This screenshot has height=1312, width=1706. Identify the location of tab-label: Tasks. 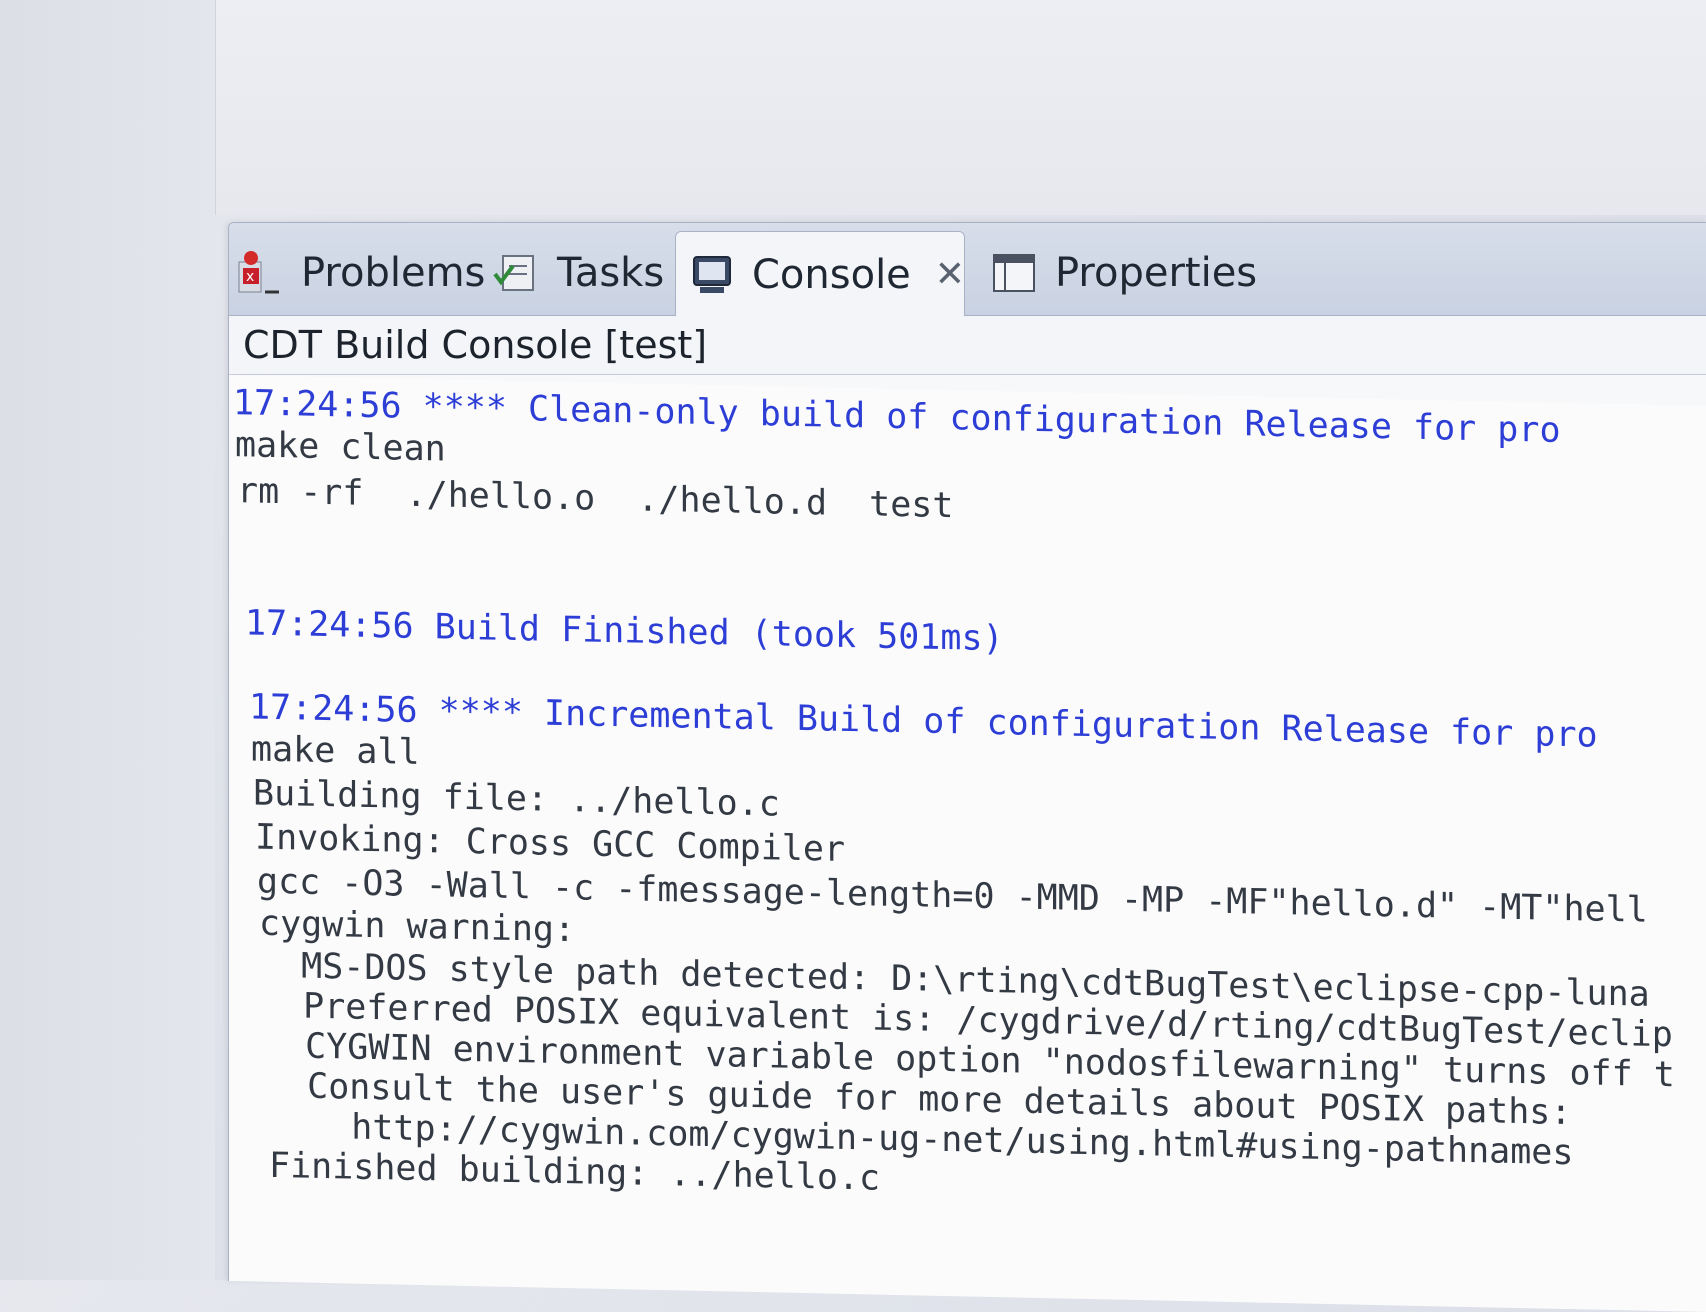
(611, 273).